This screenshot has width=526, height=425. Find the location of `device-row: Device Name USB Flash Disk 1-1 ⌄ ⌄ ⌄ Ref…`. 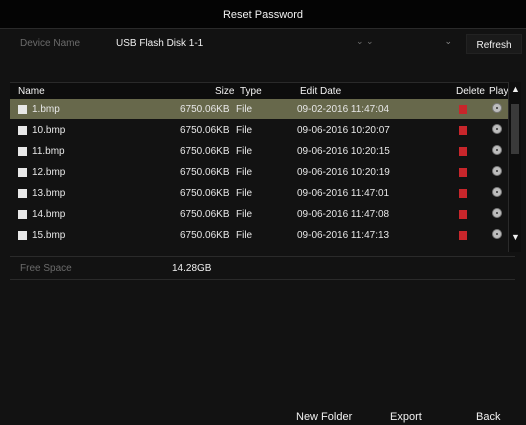

device-row: Device Name USB Flash Disk 1-1 ⌄ ⌄ ⌄ Ref… is located at coordinates (265, 44).